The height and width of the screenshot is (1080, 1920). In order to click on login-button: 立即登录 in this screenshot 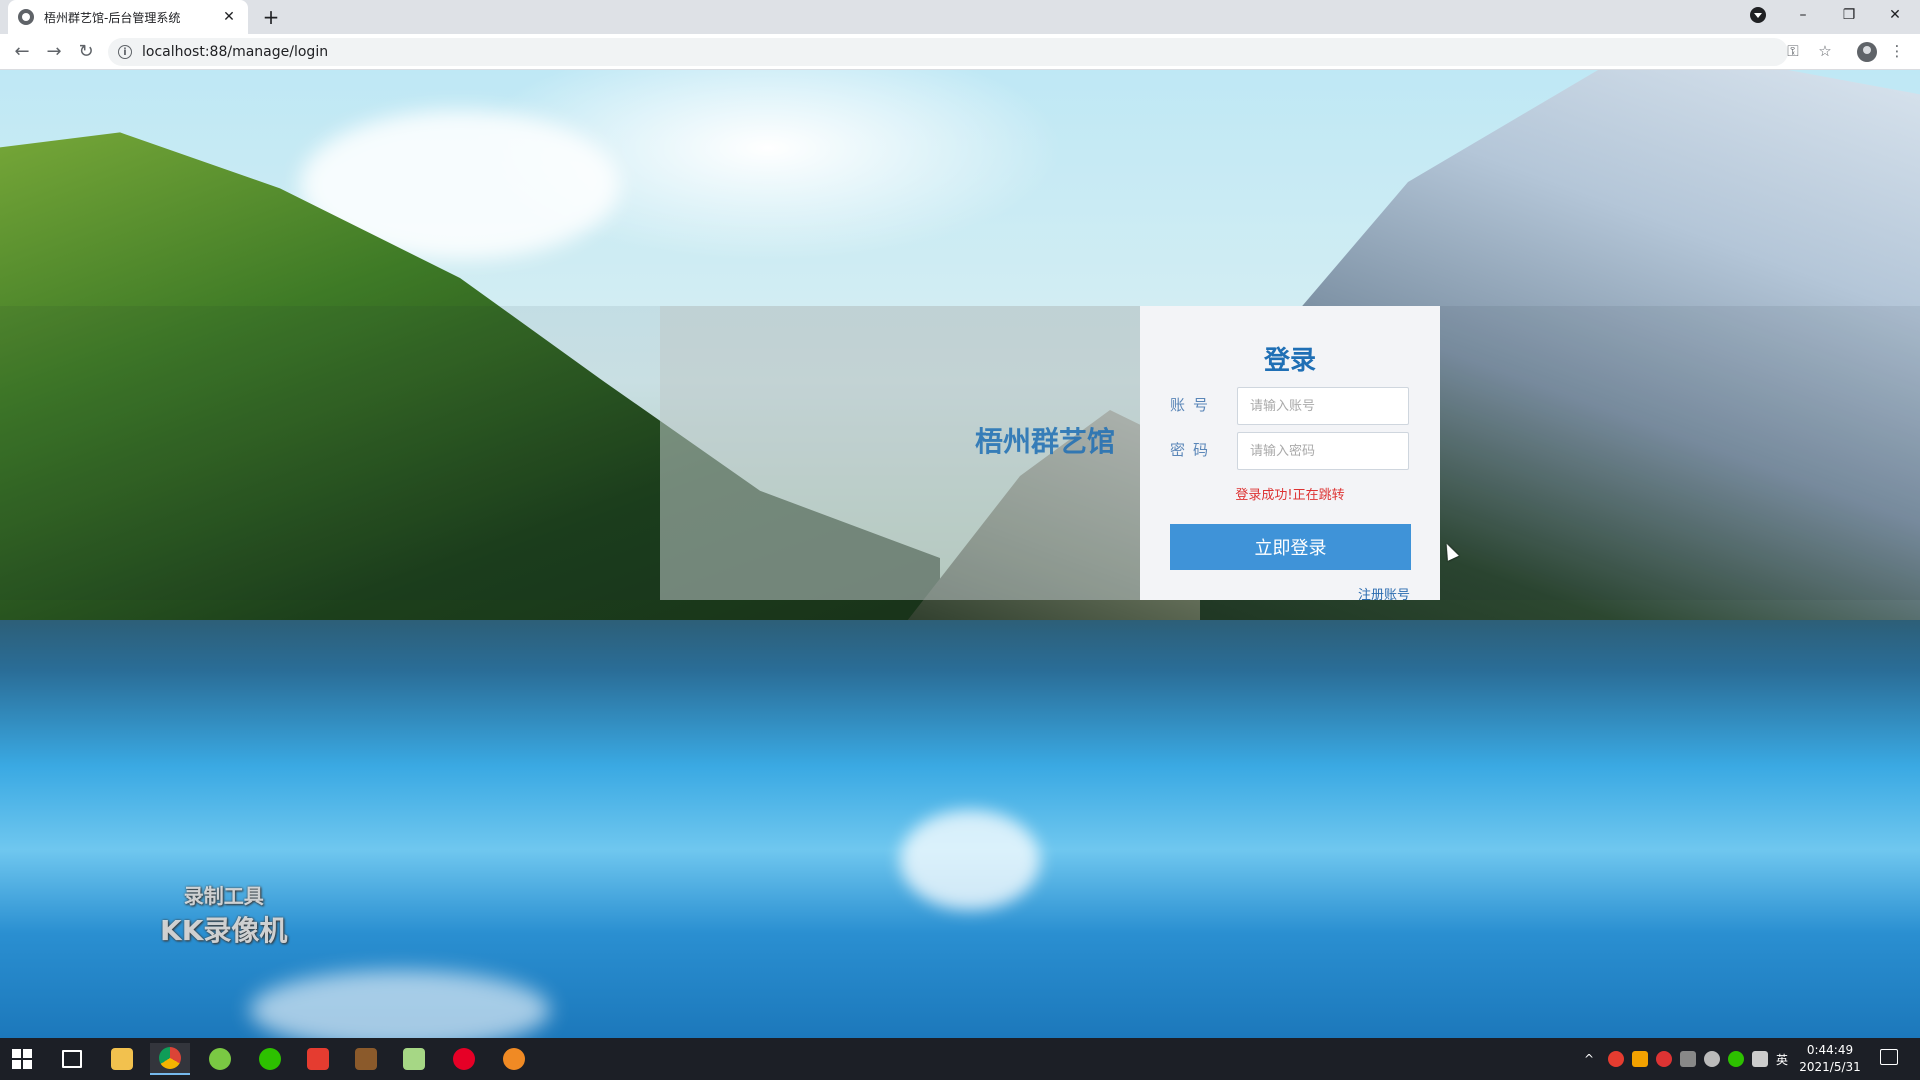, I will do `click(1290, 547)`.